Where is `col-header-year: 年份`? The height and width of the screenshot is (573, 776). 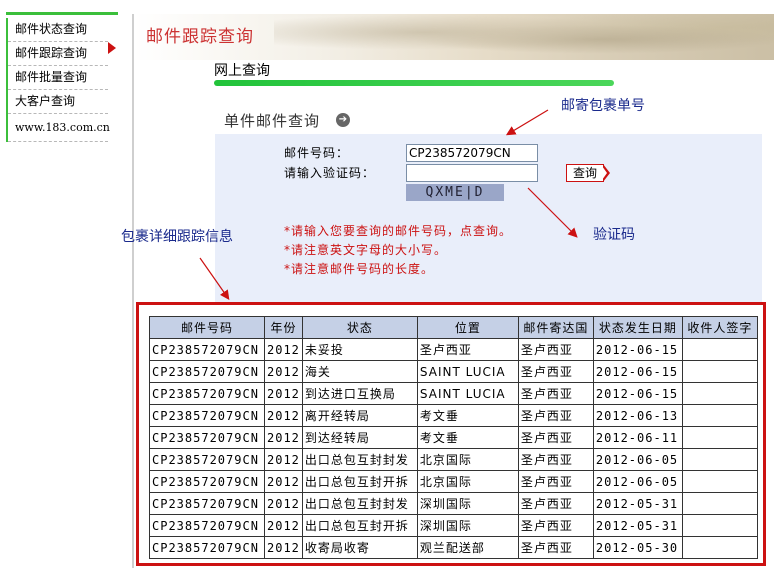
col-header-year: 年份 is located at coordinates (283, 327).